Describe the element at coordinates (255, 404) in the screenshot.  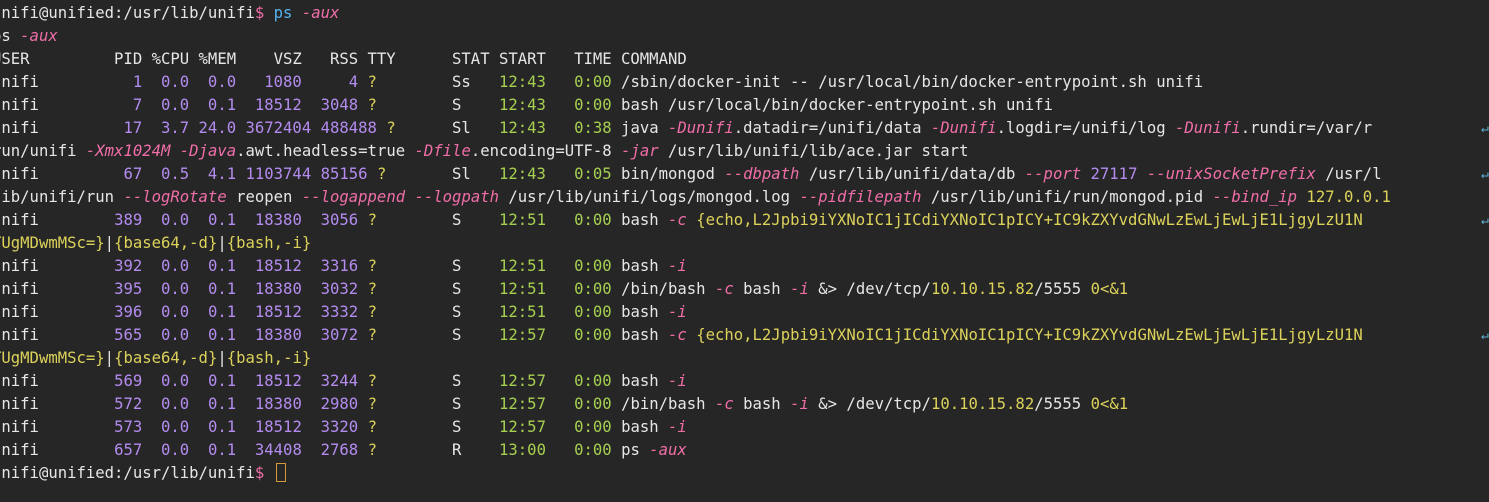
I see `terminal-text: 0.0 0.1 18380 2980` at that location.